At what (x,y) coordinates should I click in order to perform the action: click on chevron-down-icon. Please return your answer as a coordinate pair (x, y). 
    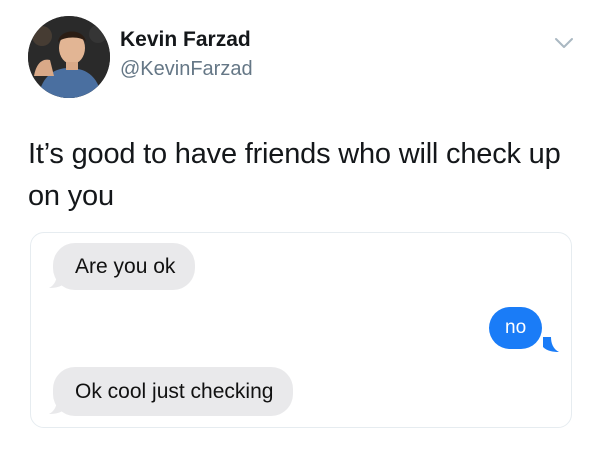
    Looking at the image, I should click on (564, 43).